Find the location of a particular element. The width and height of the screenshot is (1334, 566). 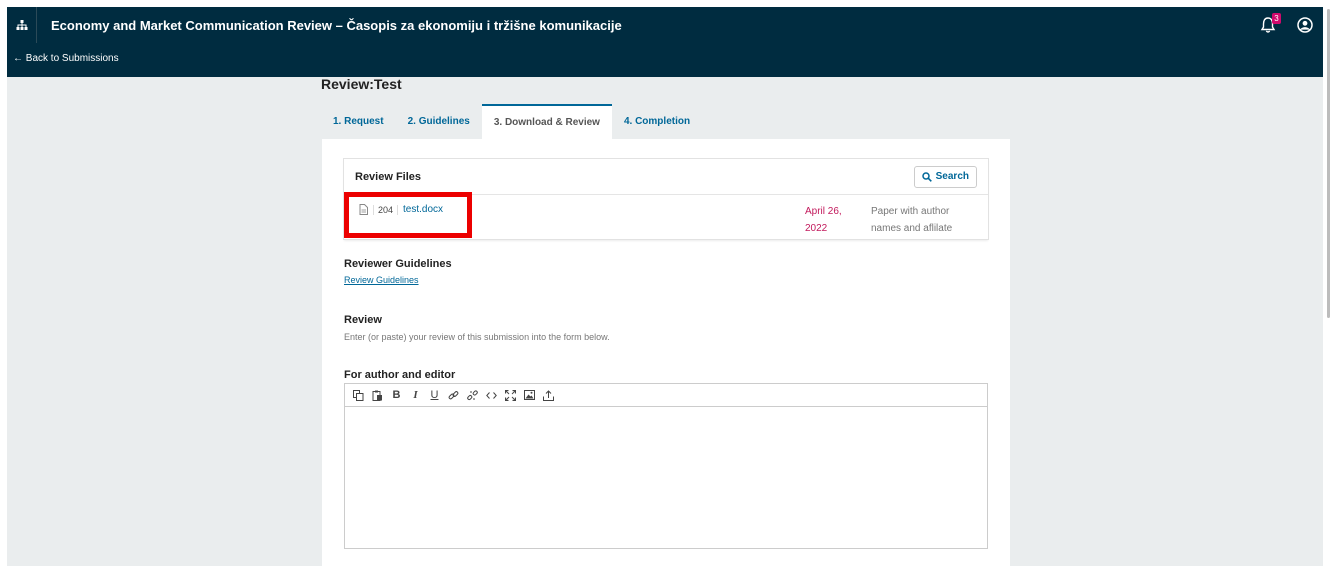

review-text-area is located at coordinates (666, 478).